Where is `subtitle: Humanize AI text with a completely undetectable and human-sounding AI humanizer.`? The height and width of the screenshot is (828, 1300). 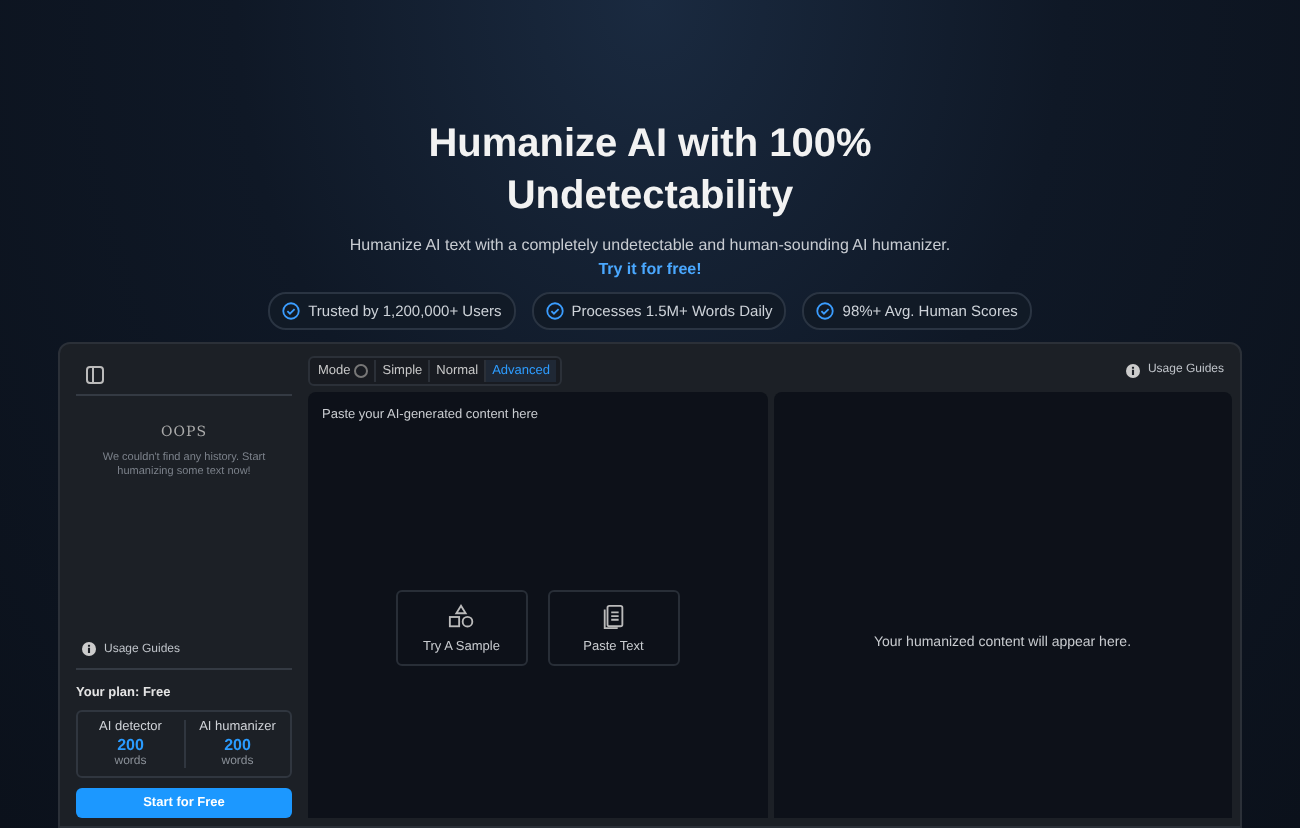 subtitle: Humanize AI text with a completely undetectable and human-sounding AI humanizer. is located at coordinates (650, 245).